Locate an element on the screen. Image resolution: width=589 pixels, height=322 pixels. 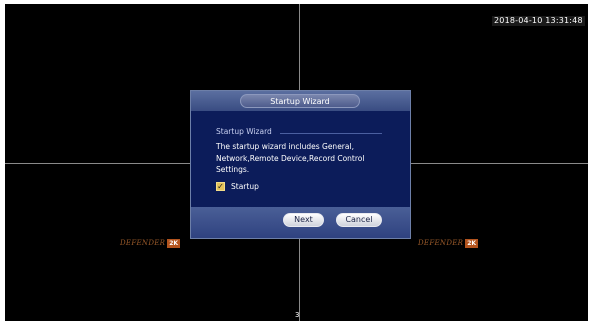
section-divider is located at coordinates (331, 133).